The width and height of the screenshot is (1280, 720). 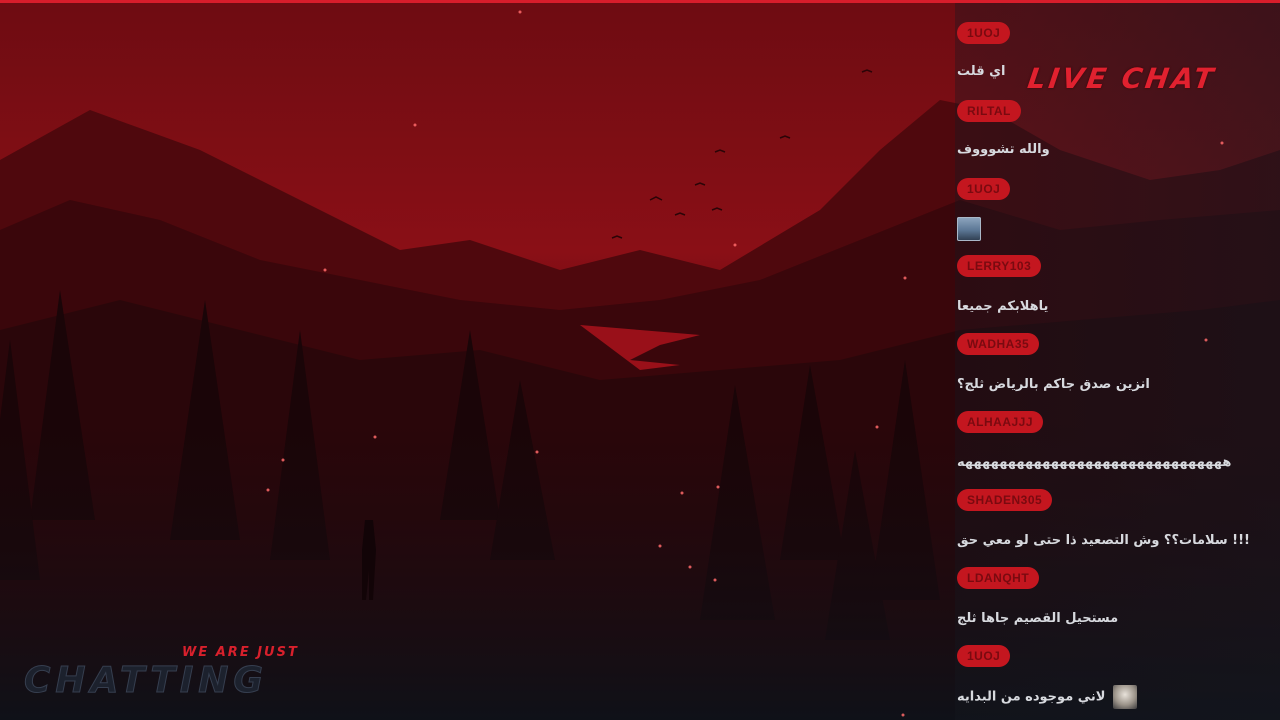 What do you see at coordinates (1118, 50) in the screenshot?
I see `chat-message: 1UOJ اي قلت` at bounding box center [1118, 50].